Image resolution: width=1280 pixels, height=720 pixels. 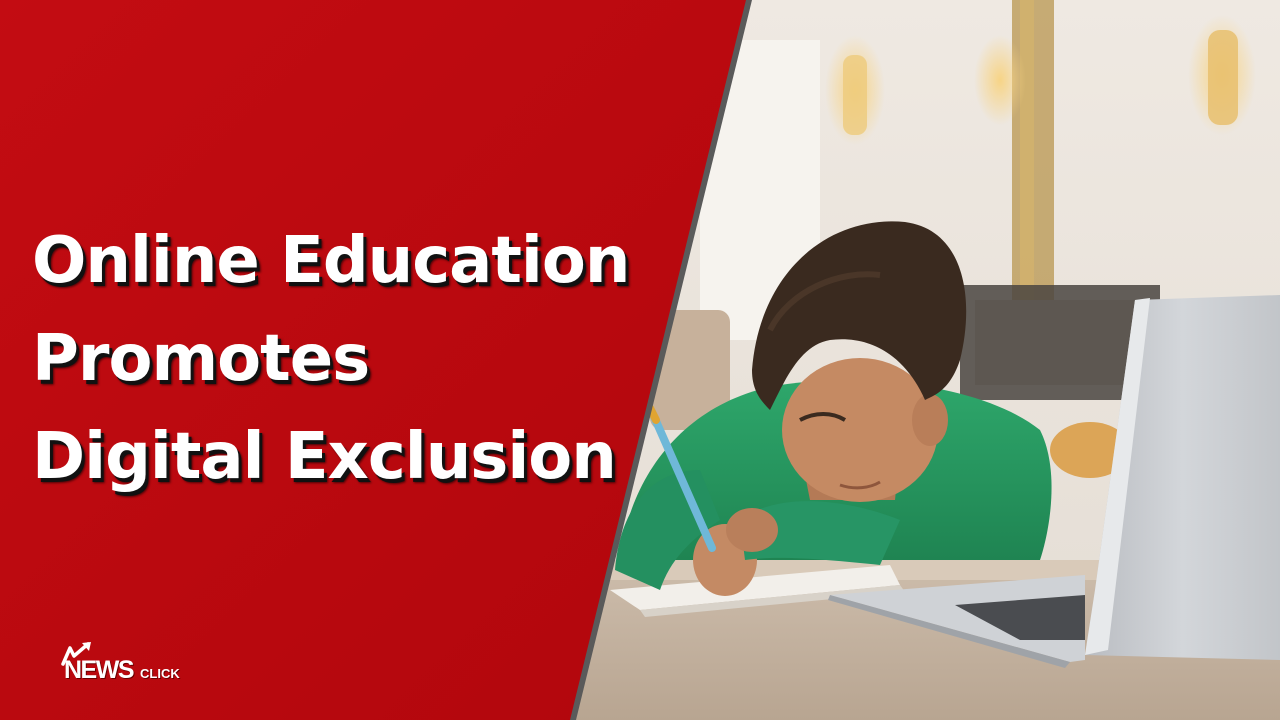 What do you see at coordinates (324, 457) in the screenshot?
I see `headline-line-3: Digital Exclusion` at bounding box center [324, 457].